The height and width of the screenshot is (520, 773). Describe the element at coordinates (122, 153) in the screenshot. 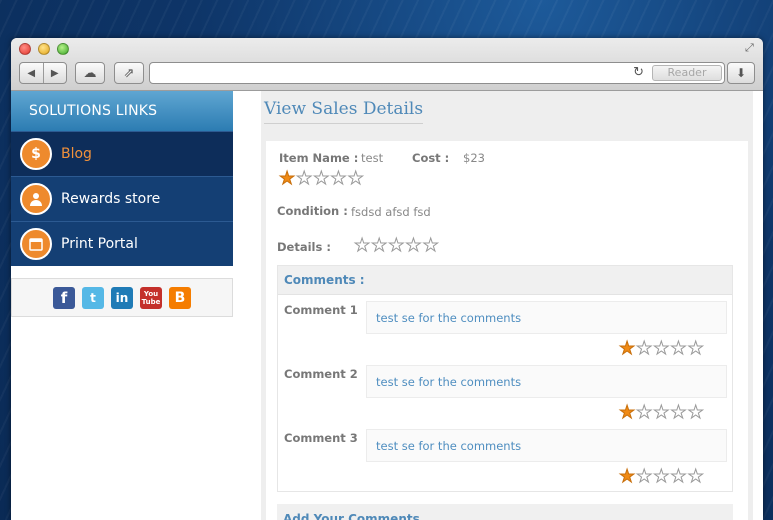

I see `sidebar-item-blog: $ Blog` at that location.